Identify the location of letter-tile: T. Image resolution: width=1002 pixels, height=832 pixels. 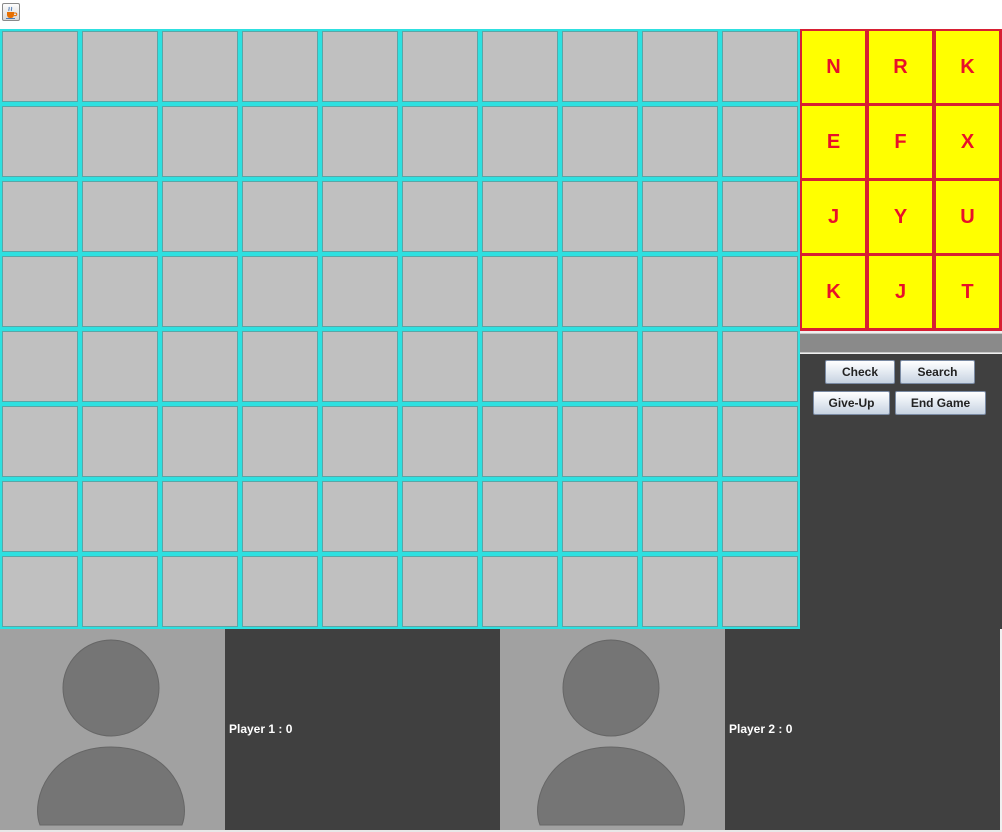
(967, 292).